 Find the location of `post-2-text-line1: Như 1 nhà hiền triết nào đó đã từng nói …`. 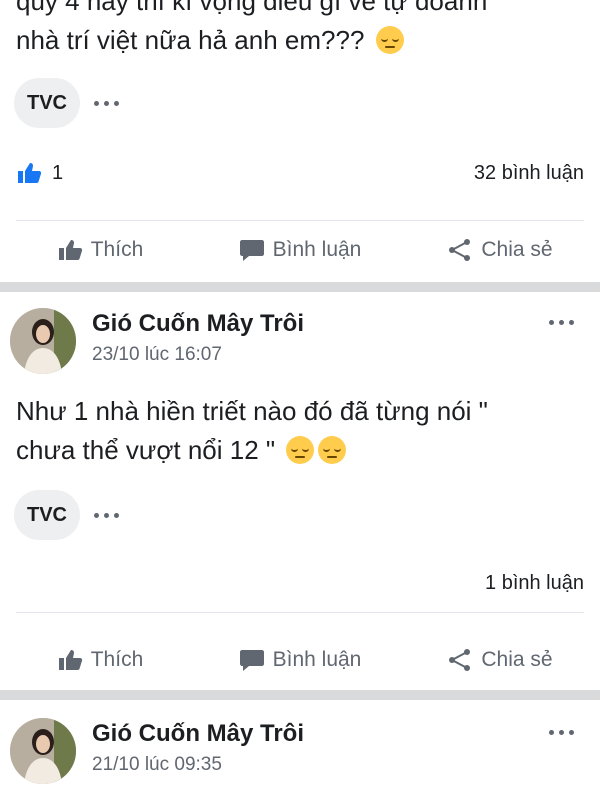

post-2-text-line1: Như 1 nhà hiền triết nào đó đã từng nói … is located at coordinates (252, 411).